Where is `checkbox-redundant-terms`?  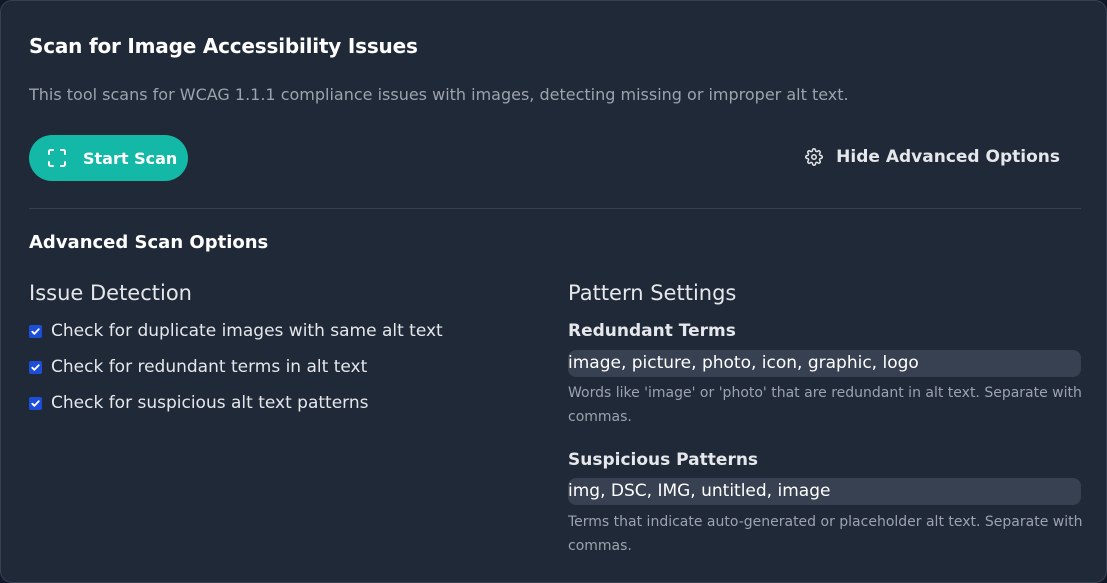
checkbox-redundant-terms is located at coordinates (35, 367).